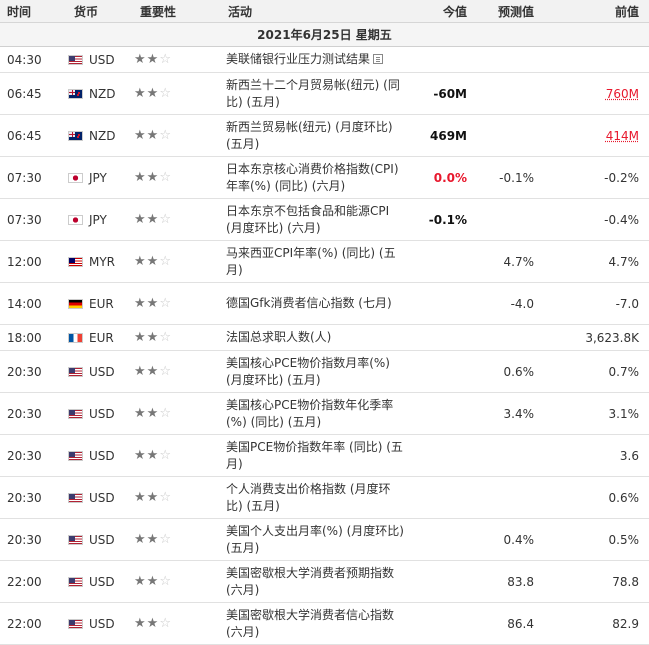 This screenshot has height=645, width=649. I want to click on event-name: 美国密歇根大学消费者信心指数 (六月), so click(310, 623).